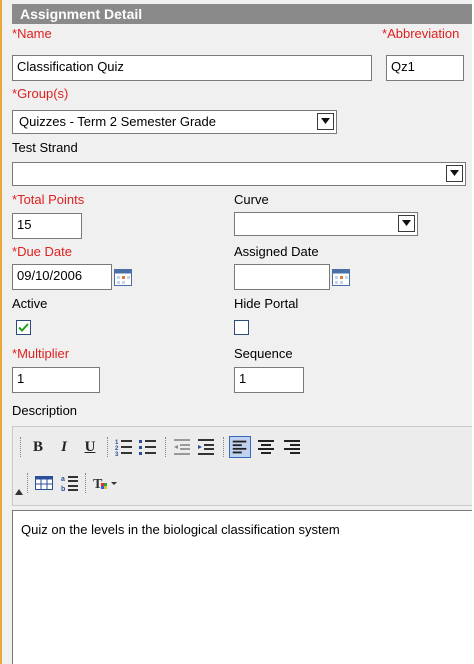 Image resolution: width=474 pixels, height=664 pixels. What do you see at coordinates (45, 410) in the screenshot?
I see `description-label: Description` at bounding box center [45, 410].